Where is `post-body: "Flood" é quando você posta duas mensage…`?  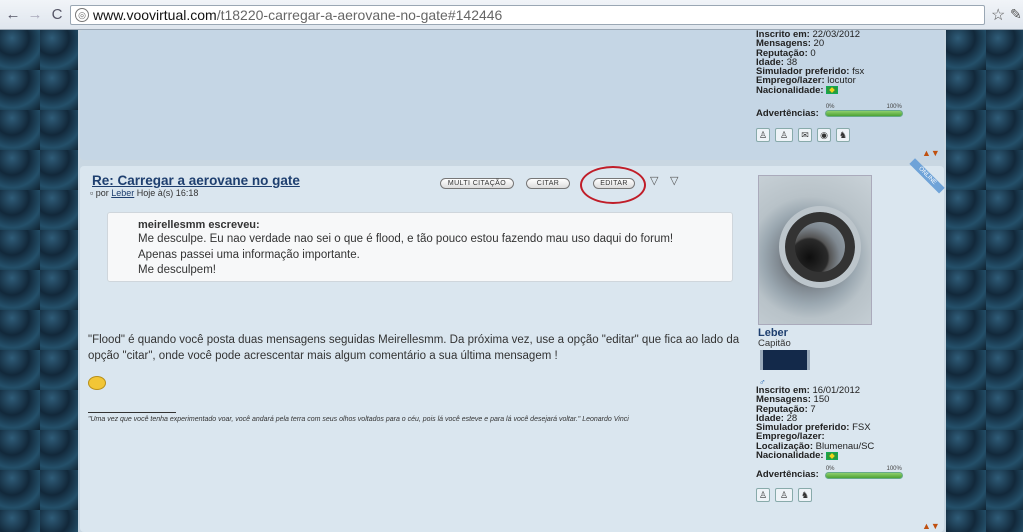 post-body: "Flood" é quando você posta duas mensage… is located at coordinates (414, 348).